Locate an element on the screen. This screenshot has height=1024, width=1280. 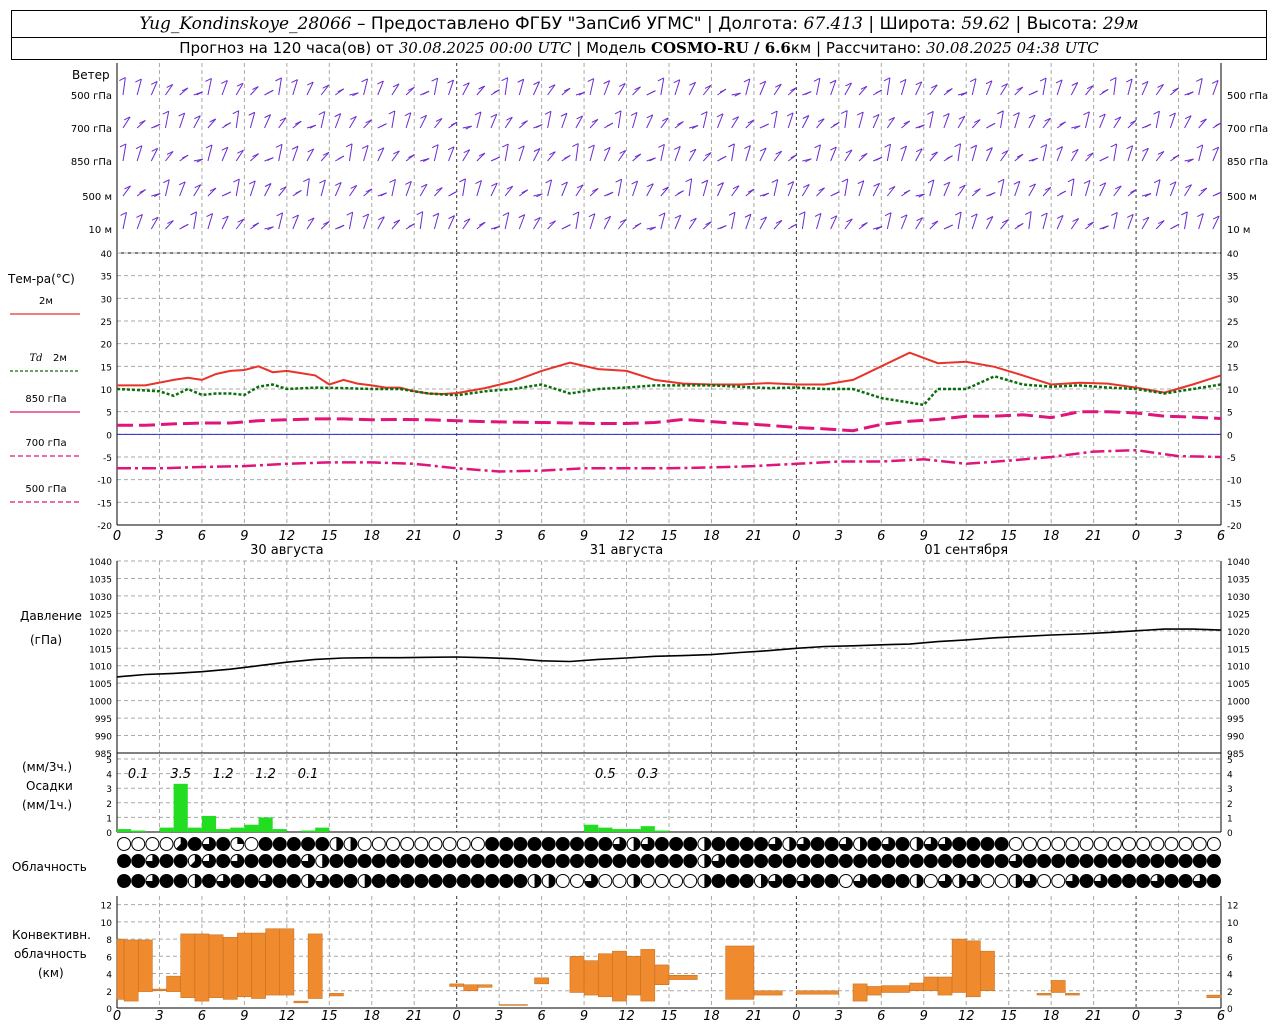
conv-xtick: 12 is located at coordinates (287, 1016).